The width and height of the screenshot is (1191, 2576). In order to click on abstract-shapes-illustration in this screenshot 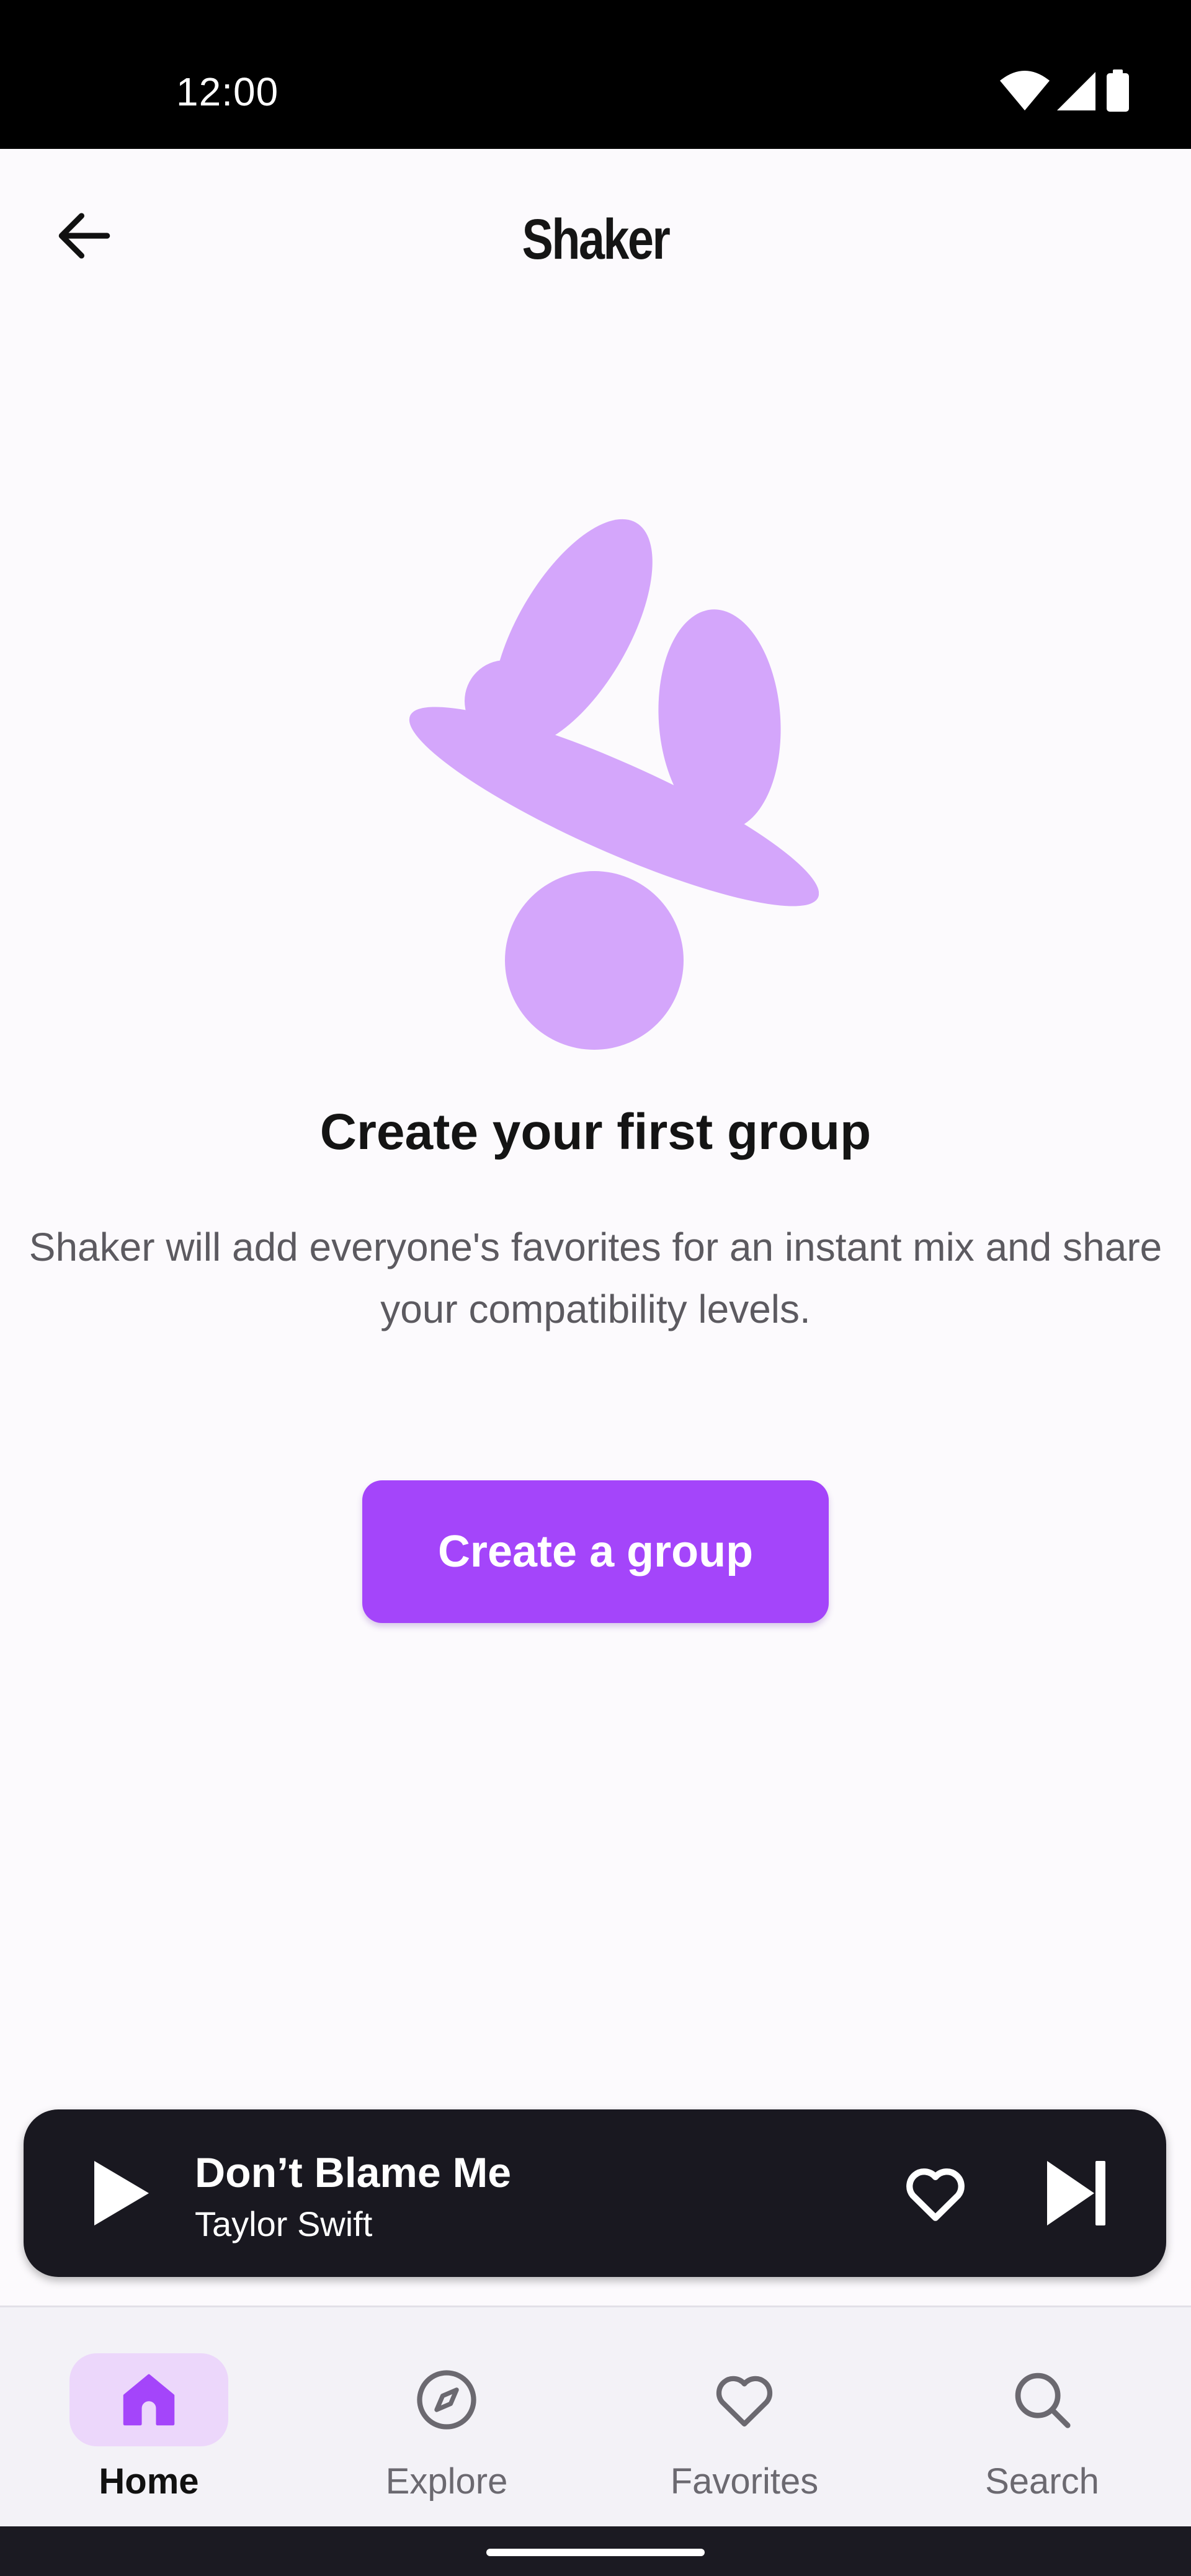, I will do `click(614, 784)`.